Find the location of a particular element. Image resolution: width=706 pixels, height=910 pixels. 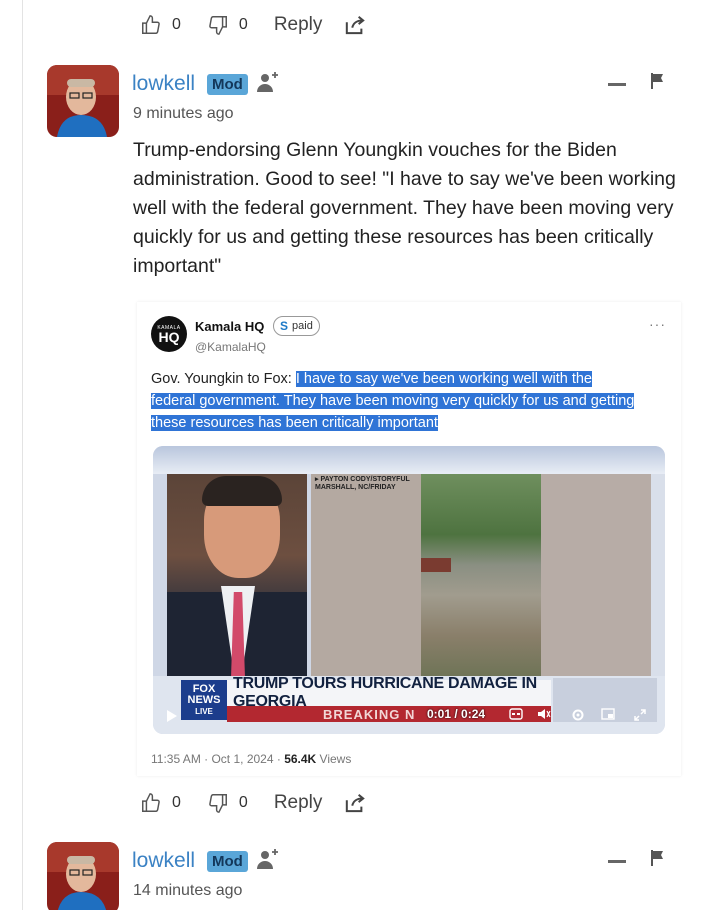

video-panel-right is located at coordinates (596, 575).